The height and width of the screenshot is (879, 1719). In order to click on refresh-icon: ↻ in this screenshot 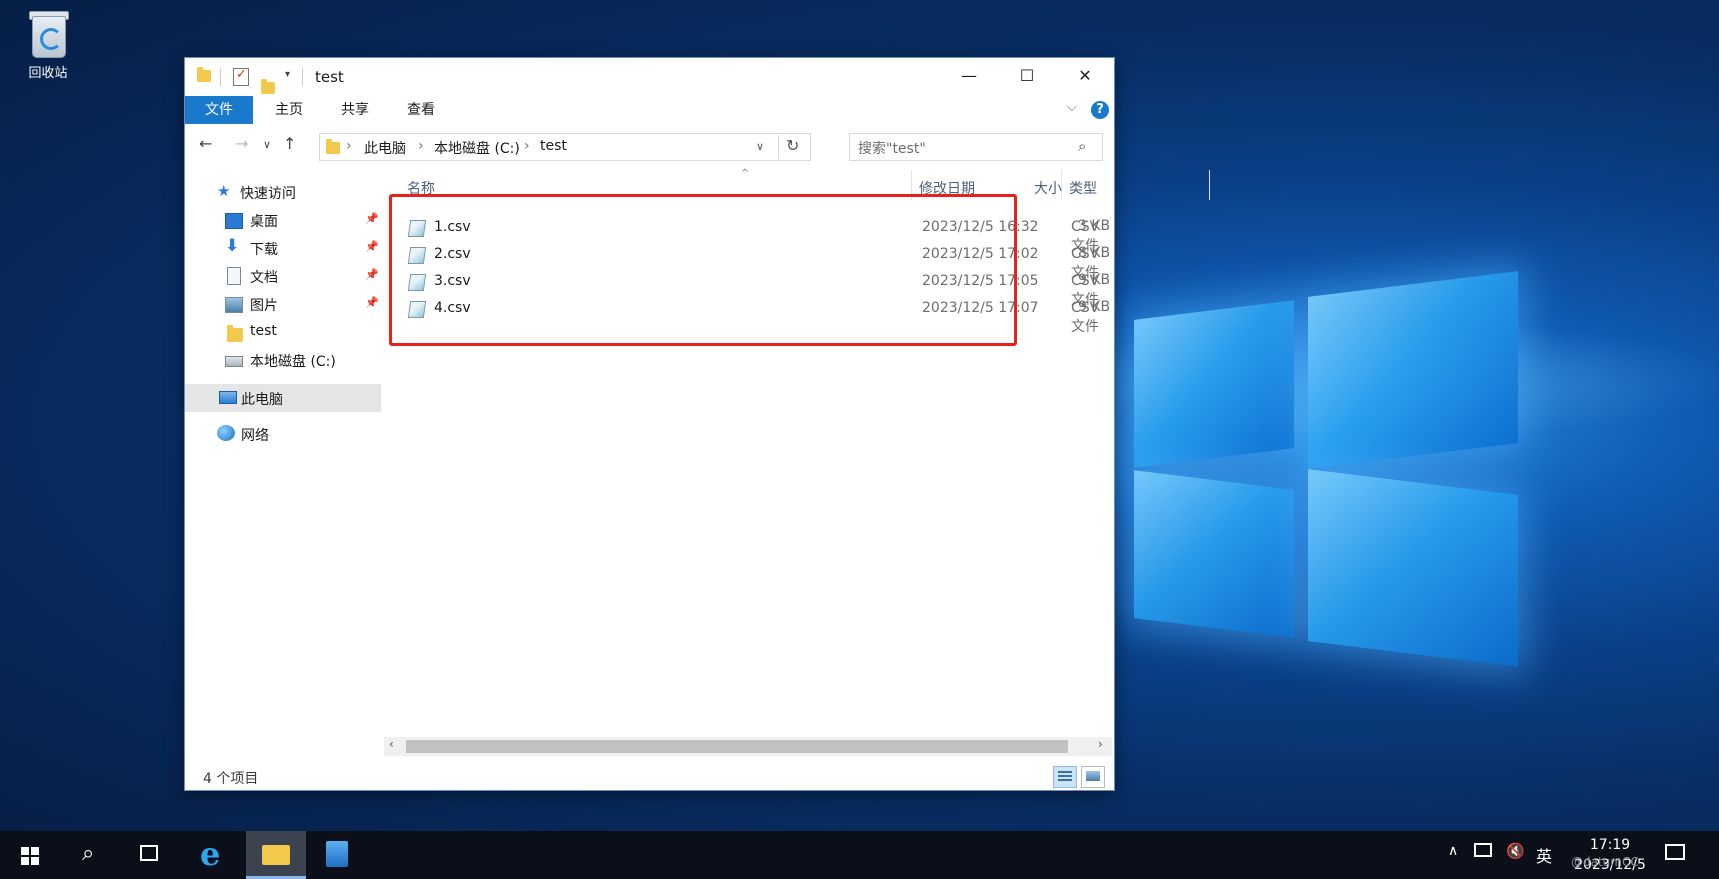, I will do `click(792, 145)`.